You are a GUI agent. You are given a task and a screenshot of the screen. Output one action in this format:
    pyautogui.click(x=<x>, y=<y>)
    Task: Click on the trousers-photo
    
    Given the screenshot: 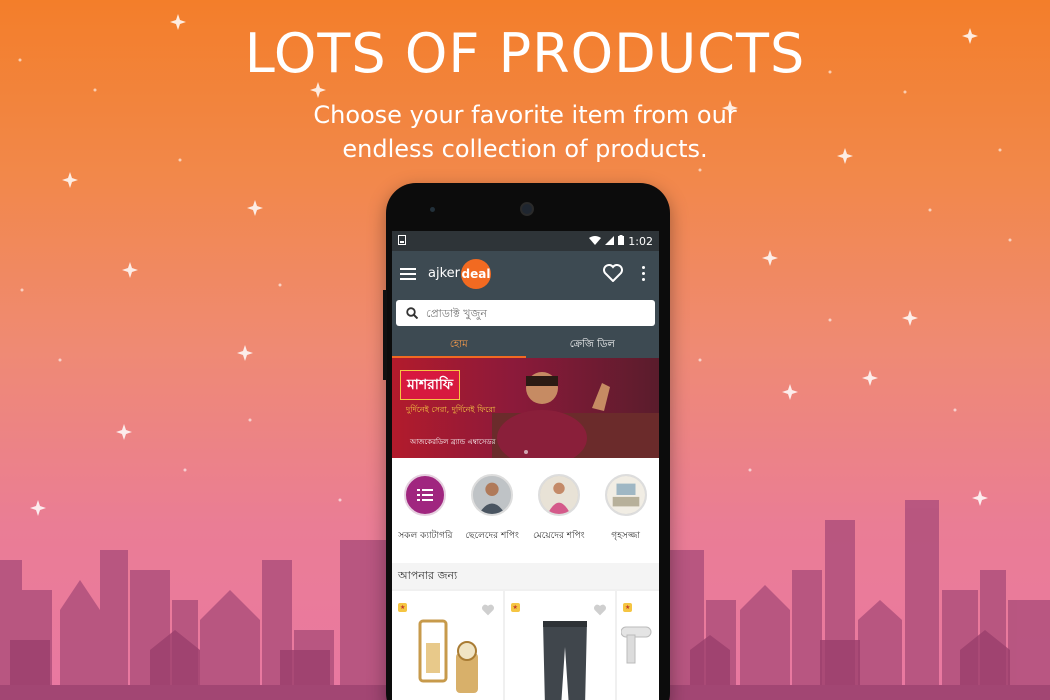 What is the action you would take?
    pyautogui.click(x=564, y=660)
    